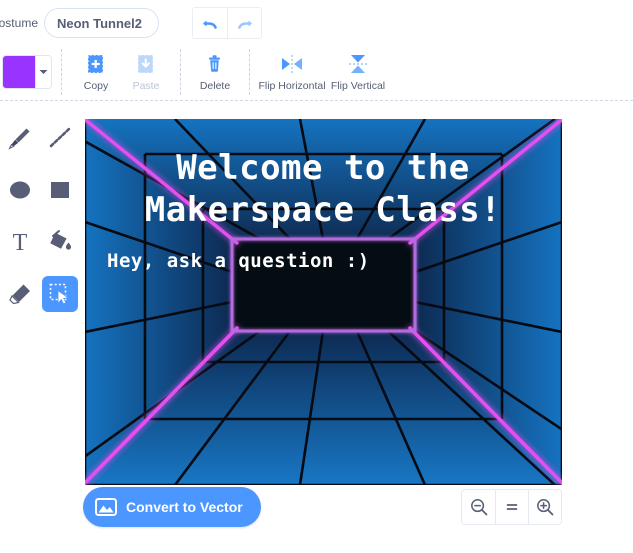 This screenshot has height=553, width=633. I want to click on fill-color-picker, so click(27, 72).